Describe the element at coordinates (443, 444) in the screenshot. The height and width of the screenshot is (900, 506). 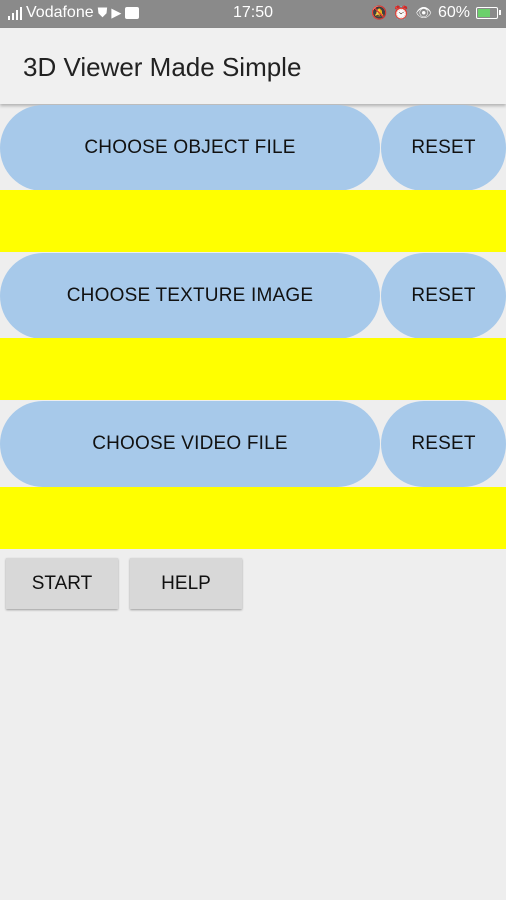
I see `reset-video-file-button: RESET` at that location.